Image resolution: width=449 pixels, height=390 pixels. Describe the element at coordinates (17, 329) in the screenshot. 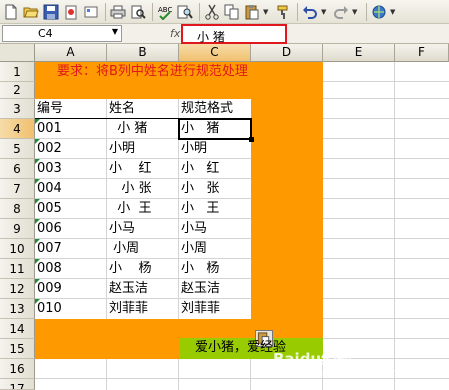

I see `row-header-14: 14` at that location.